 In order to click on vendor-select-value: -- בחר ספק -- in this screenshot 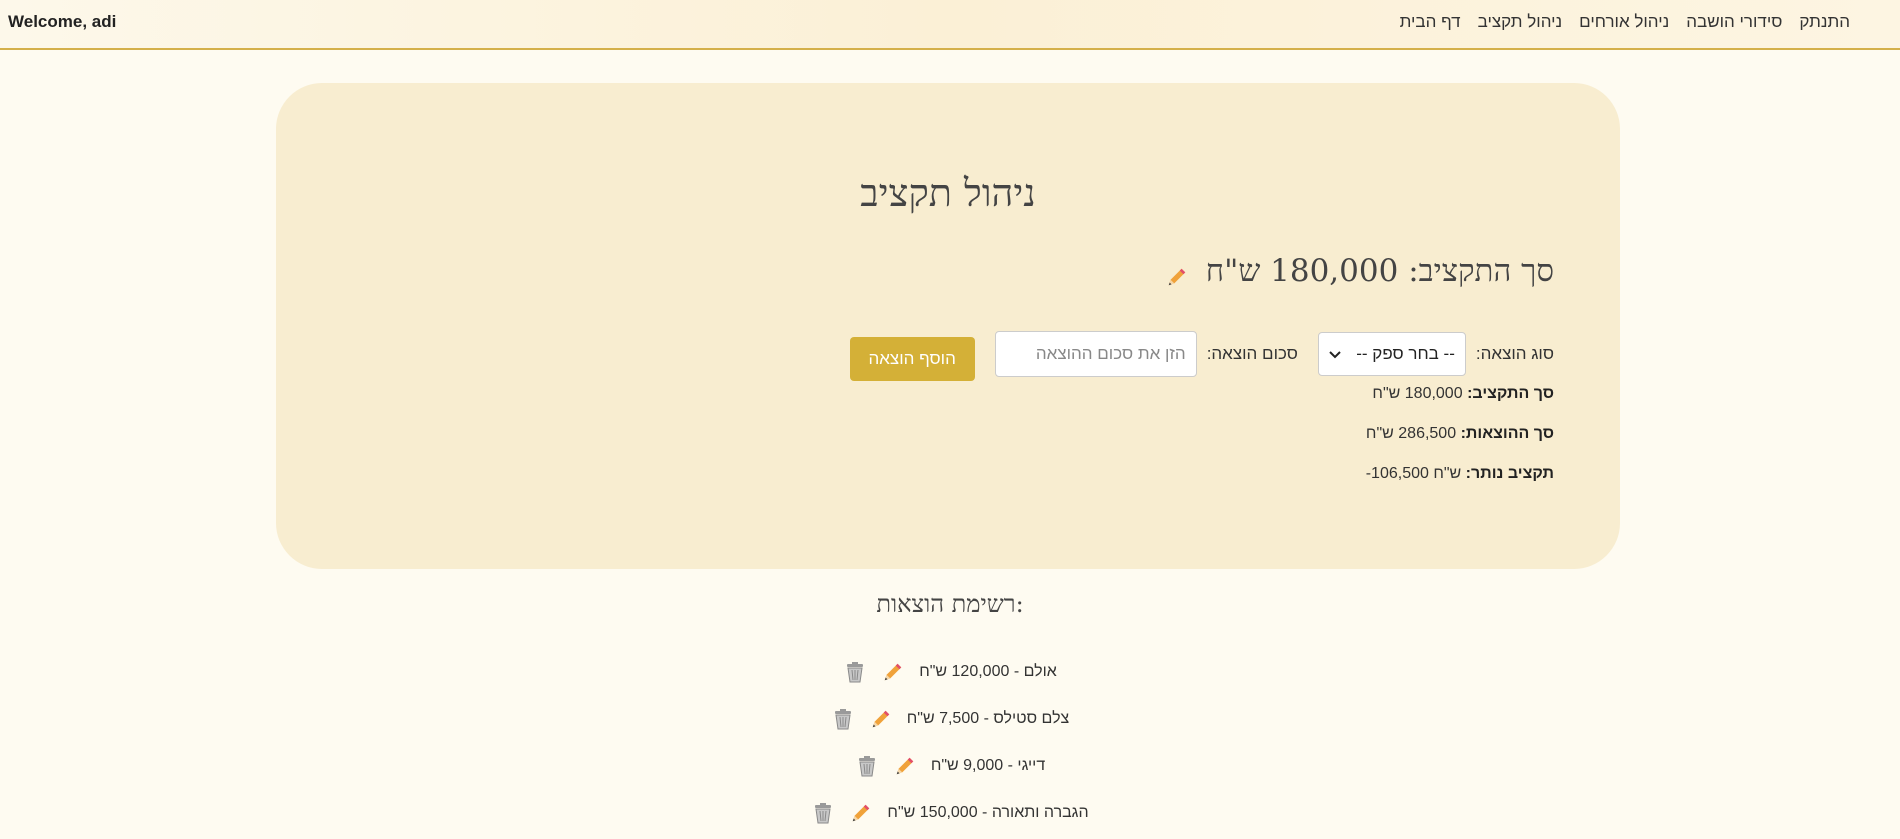, I will do `click(1405, 353)`.